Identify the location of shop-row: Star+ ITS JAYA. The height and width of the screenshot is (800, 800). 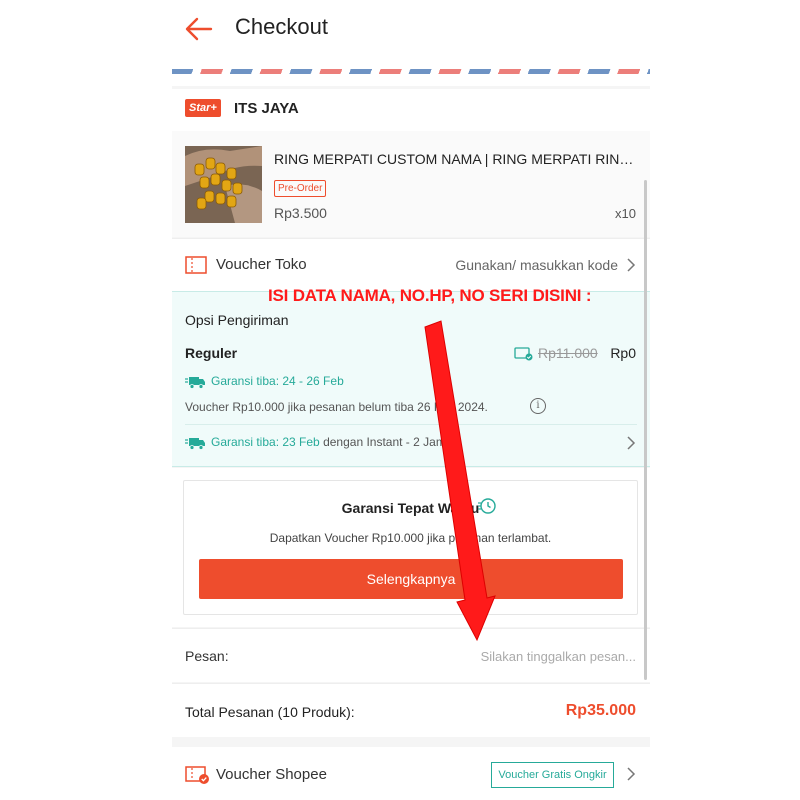
(411, 110).